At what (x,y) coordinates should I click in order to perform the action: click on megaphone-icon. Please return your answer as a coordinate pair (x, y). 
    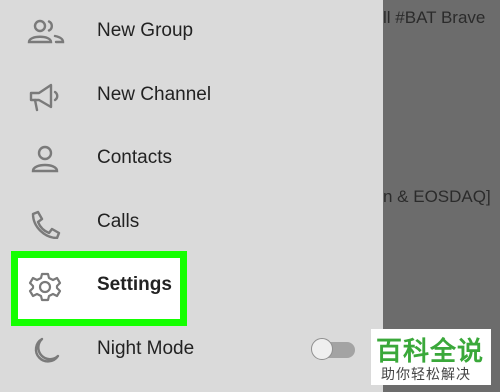
    Looking at the image, I should click on (44, 97).